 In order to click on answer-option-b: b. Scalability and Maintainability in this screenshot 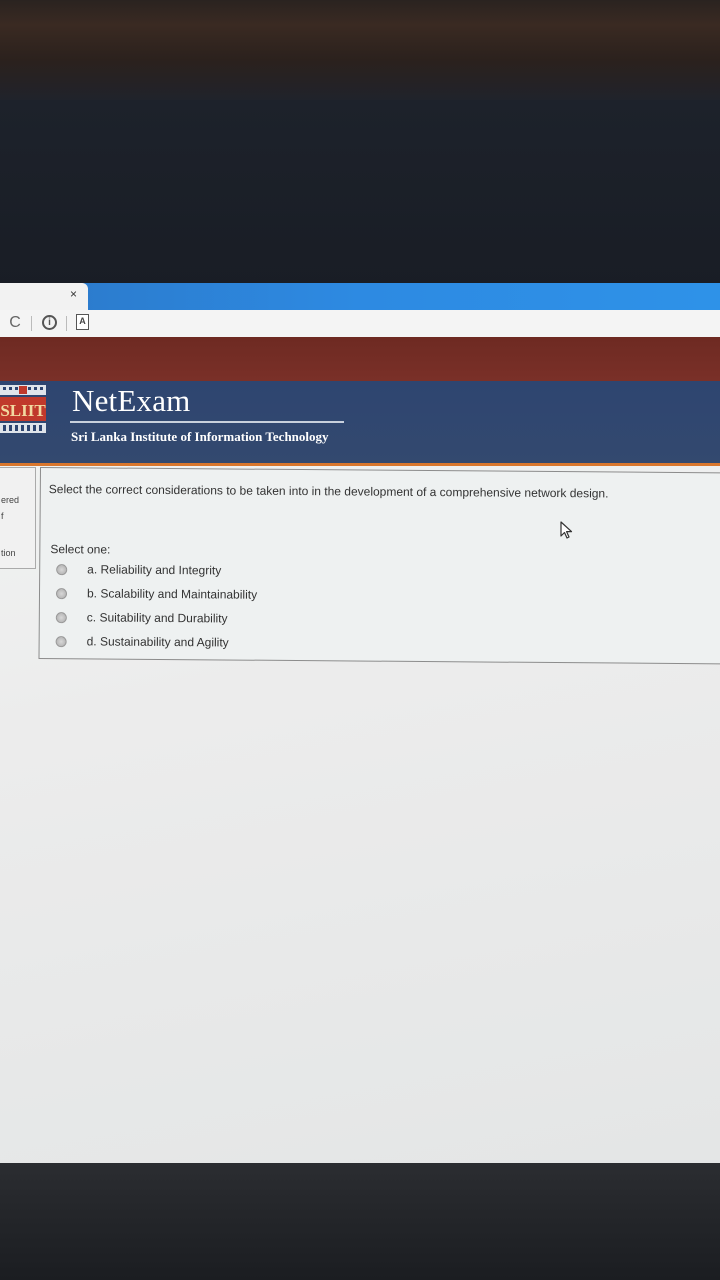, I will do `click(205, 596)`.